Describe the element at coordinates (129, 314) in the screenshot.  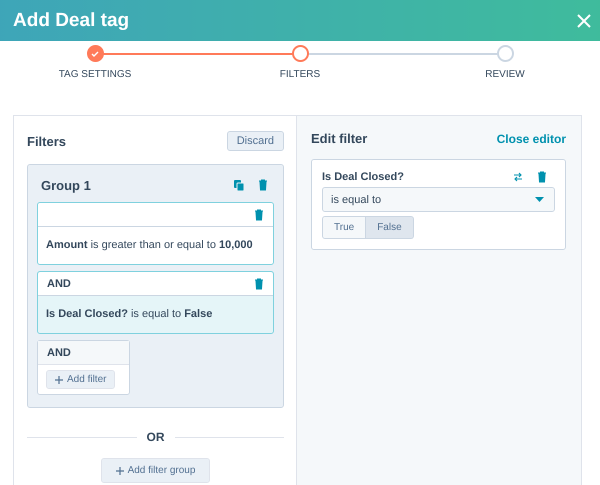
I see `filter-description: Is Deal Closed? is equal to False` at that location.